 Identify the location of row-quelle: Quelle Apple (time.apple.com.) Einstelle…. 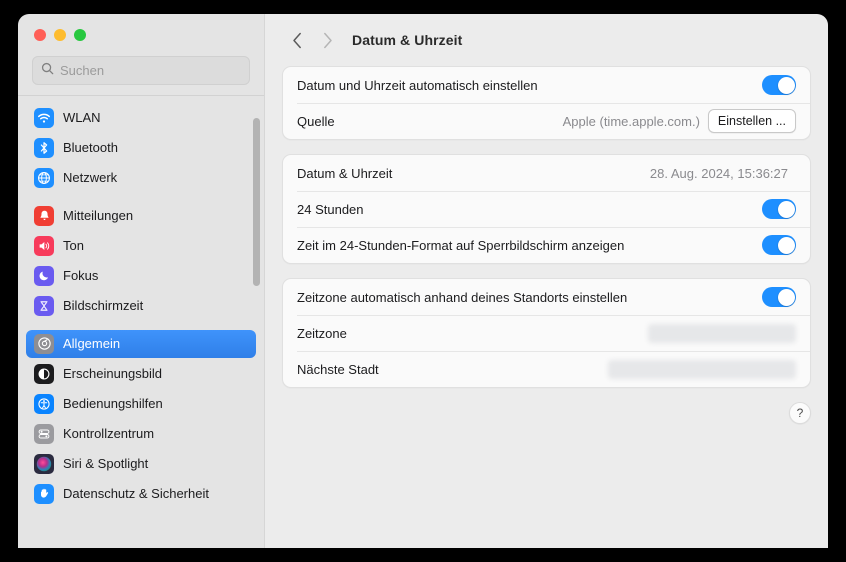
(546, 121).